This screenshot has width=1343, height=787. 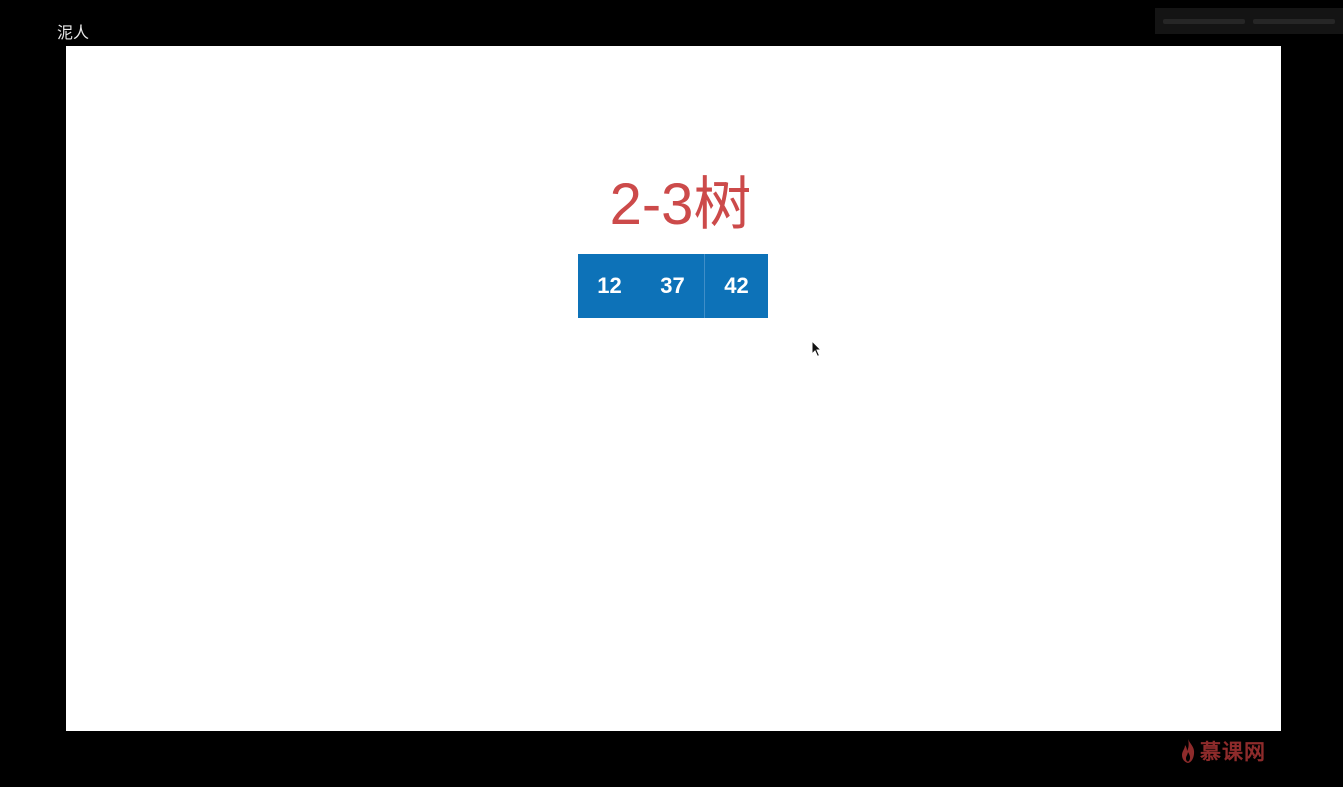 I want to click on node-key: 12, so click(x=609, y=285).